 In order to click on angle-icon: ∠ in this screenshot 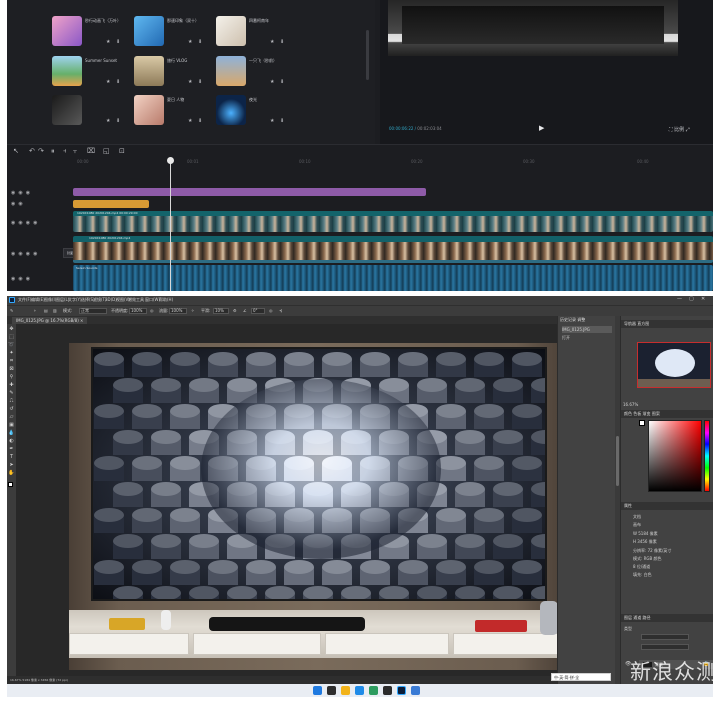, I will do `click(245, 310)`.